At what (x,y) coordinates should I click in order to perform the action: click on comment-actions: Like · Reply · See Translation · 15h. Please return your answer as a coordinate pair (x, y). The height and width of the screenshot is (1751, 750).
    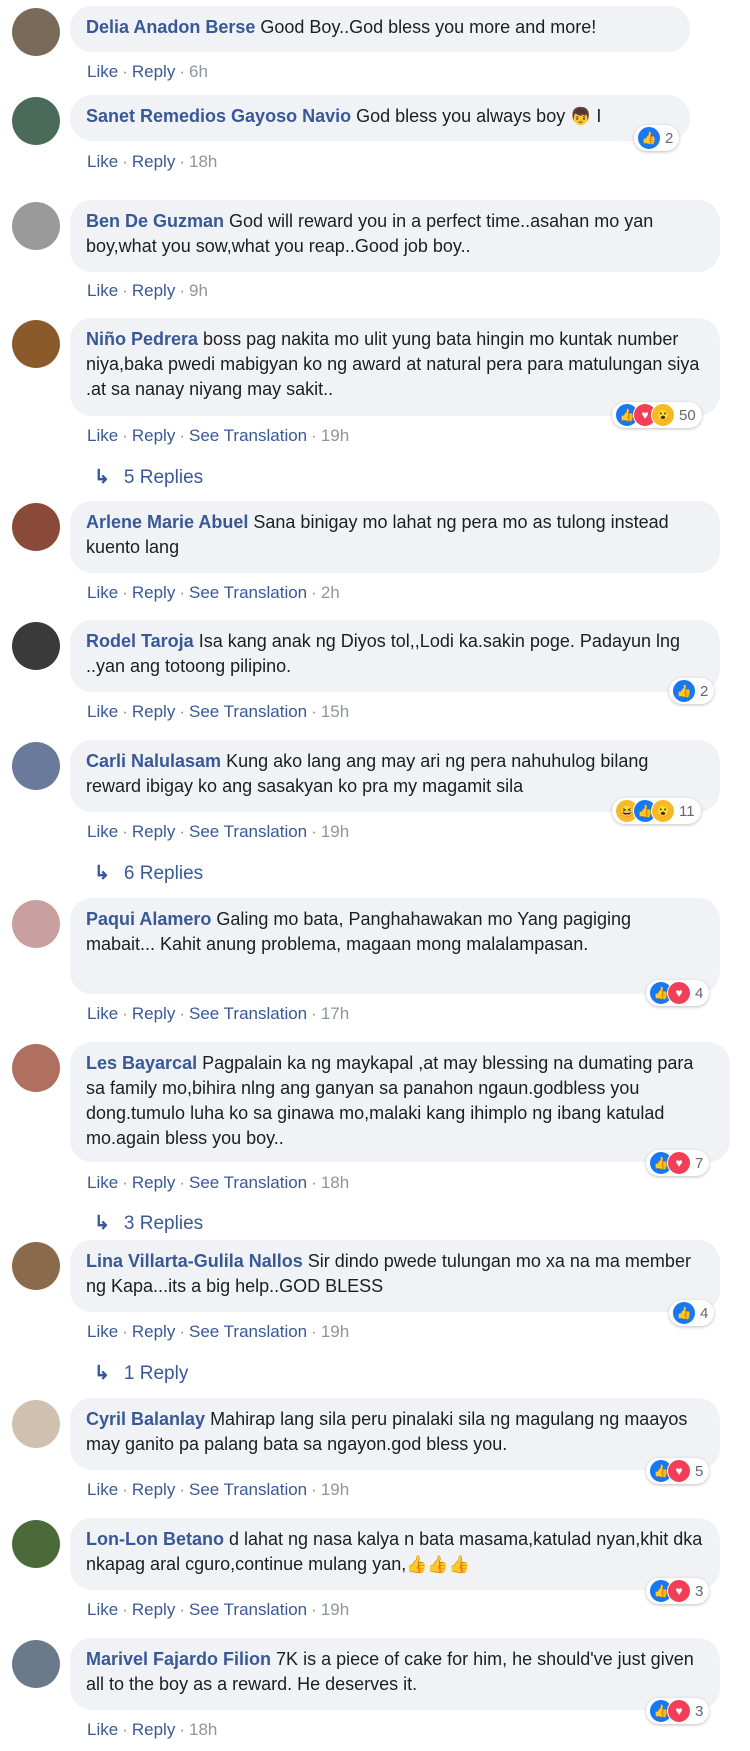
    Looking at the image, I should click on (218, 711).